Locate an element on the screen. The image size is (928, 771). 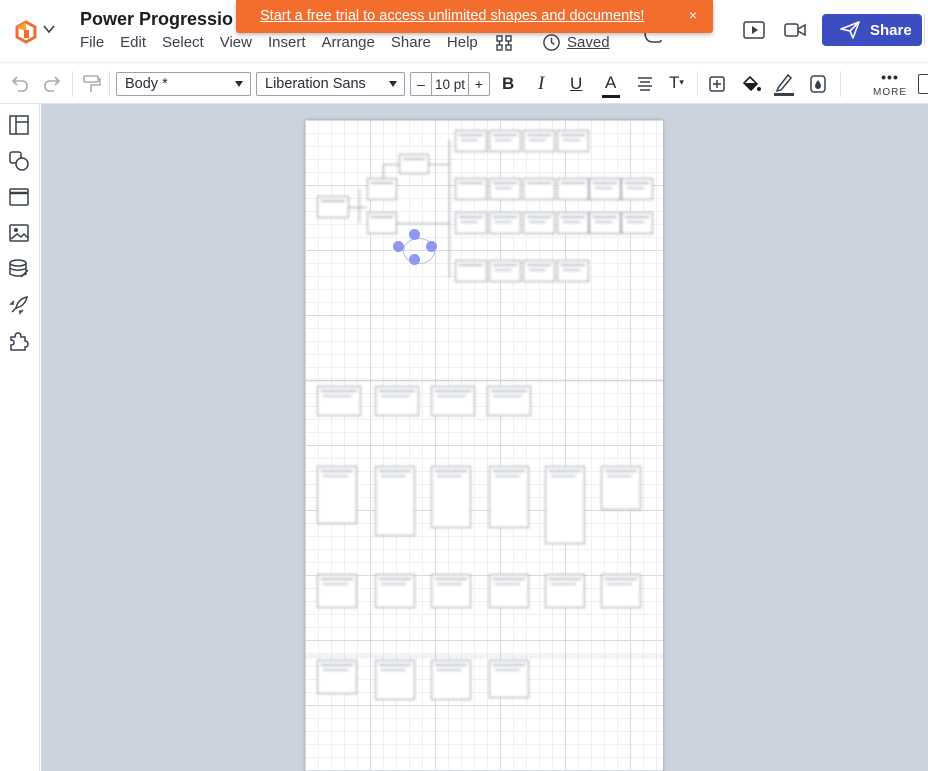
line-color-icon is located at coordinates (784, 84).